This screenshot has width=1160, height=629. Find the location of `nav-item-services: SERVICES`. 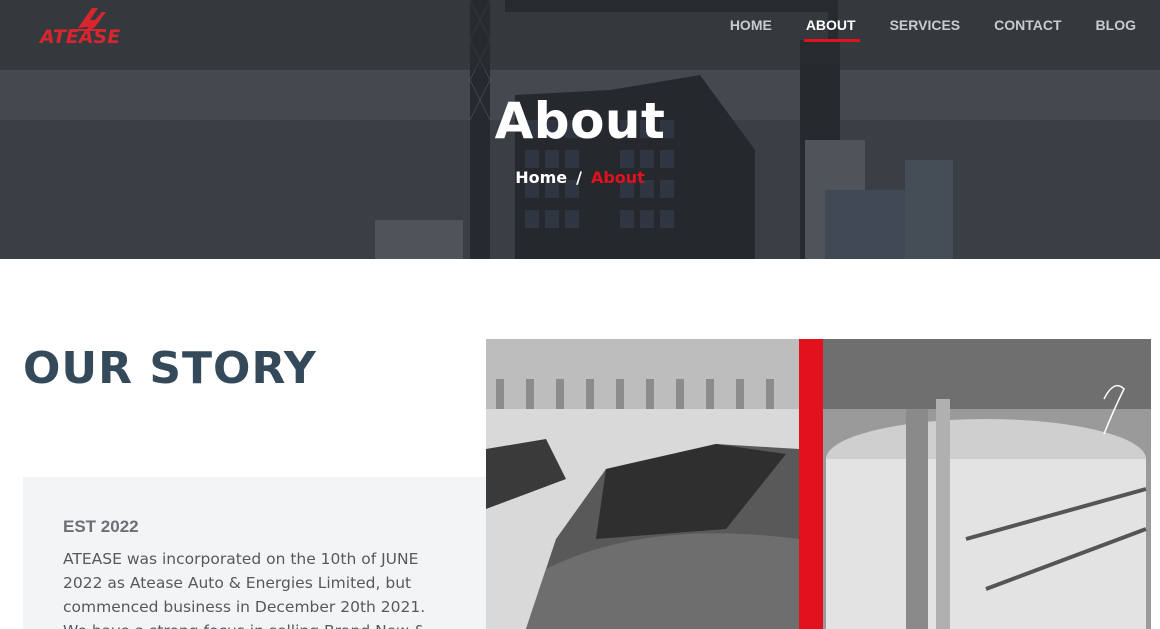

nav-item-services: SERVICES is located at coordinates (925, 29).